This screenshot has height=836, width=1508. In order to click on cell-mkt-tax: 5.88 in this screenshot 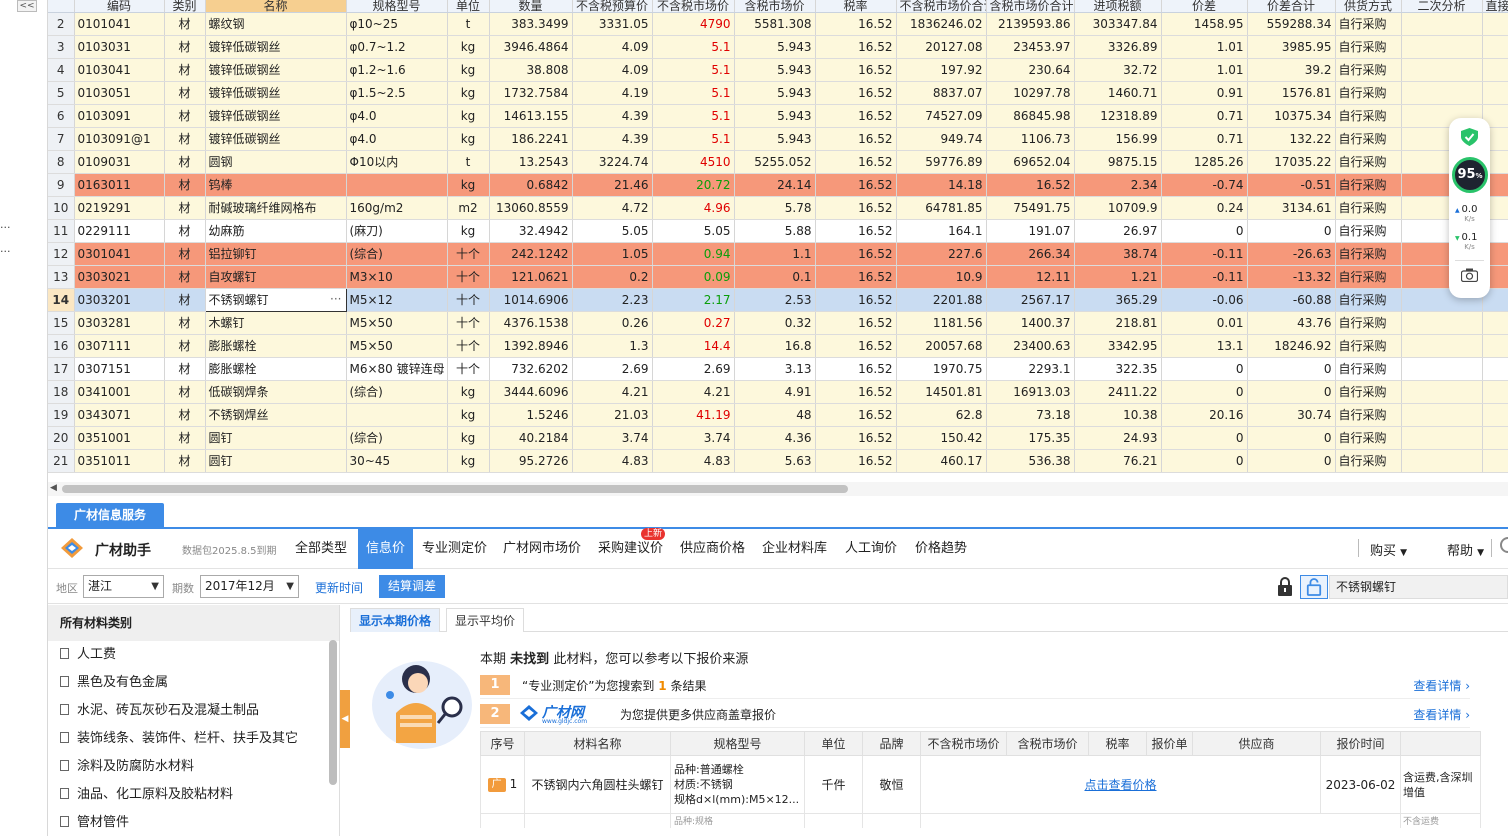, I will do `click(775, 231)`.